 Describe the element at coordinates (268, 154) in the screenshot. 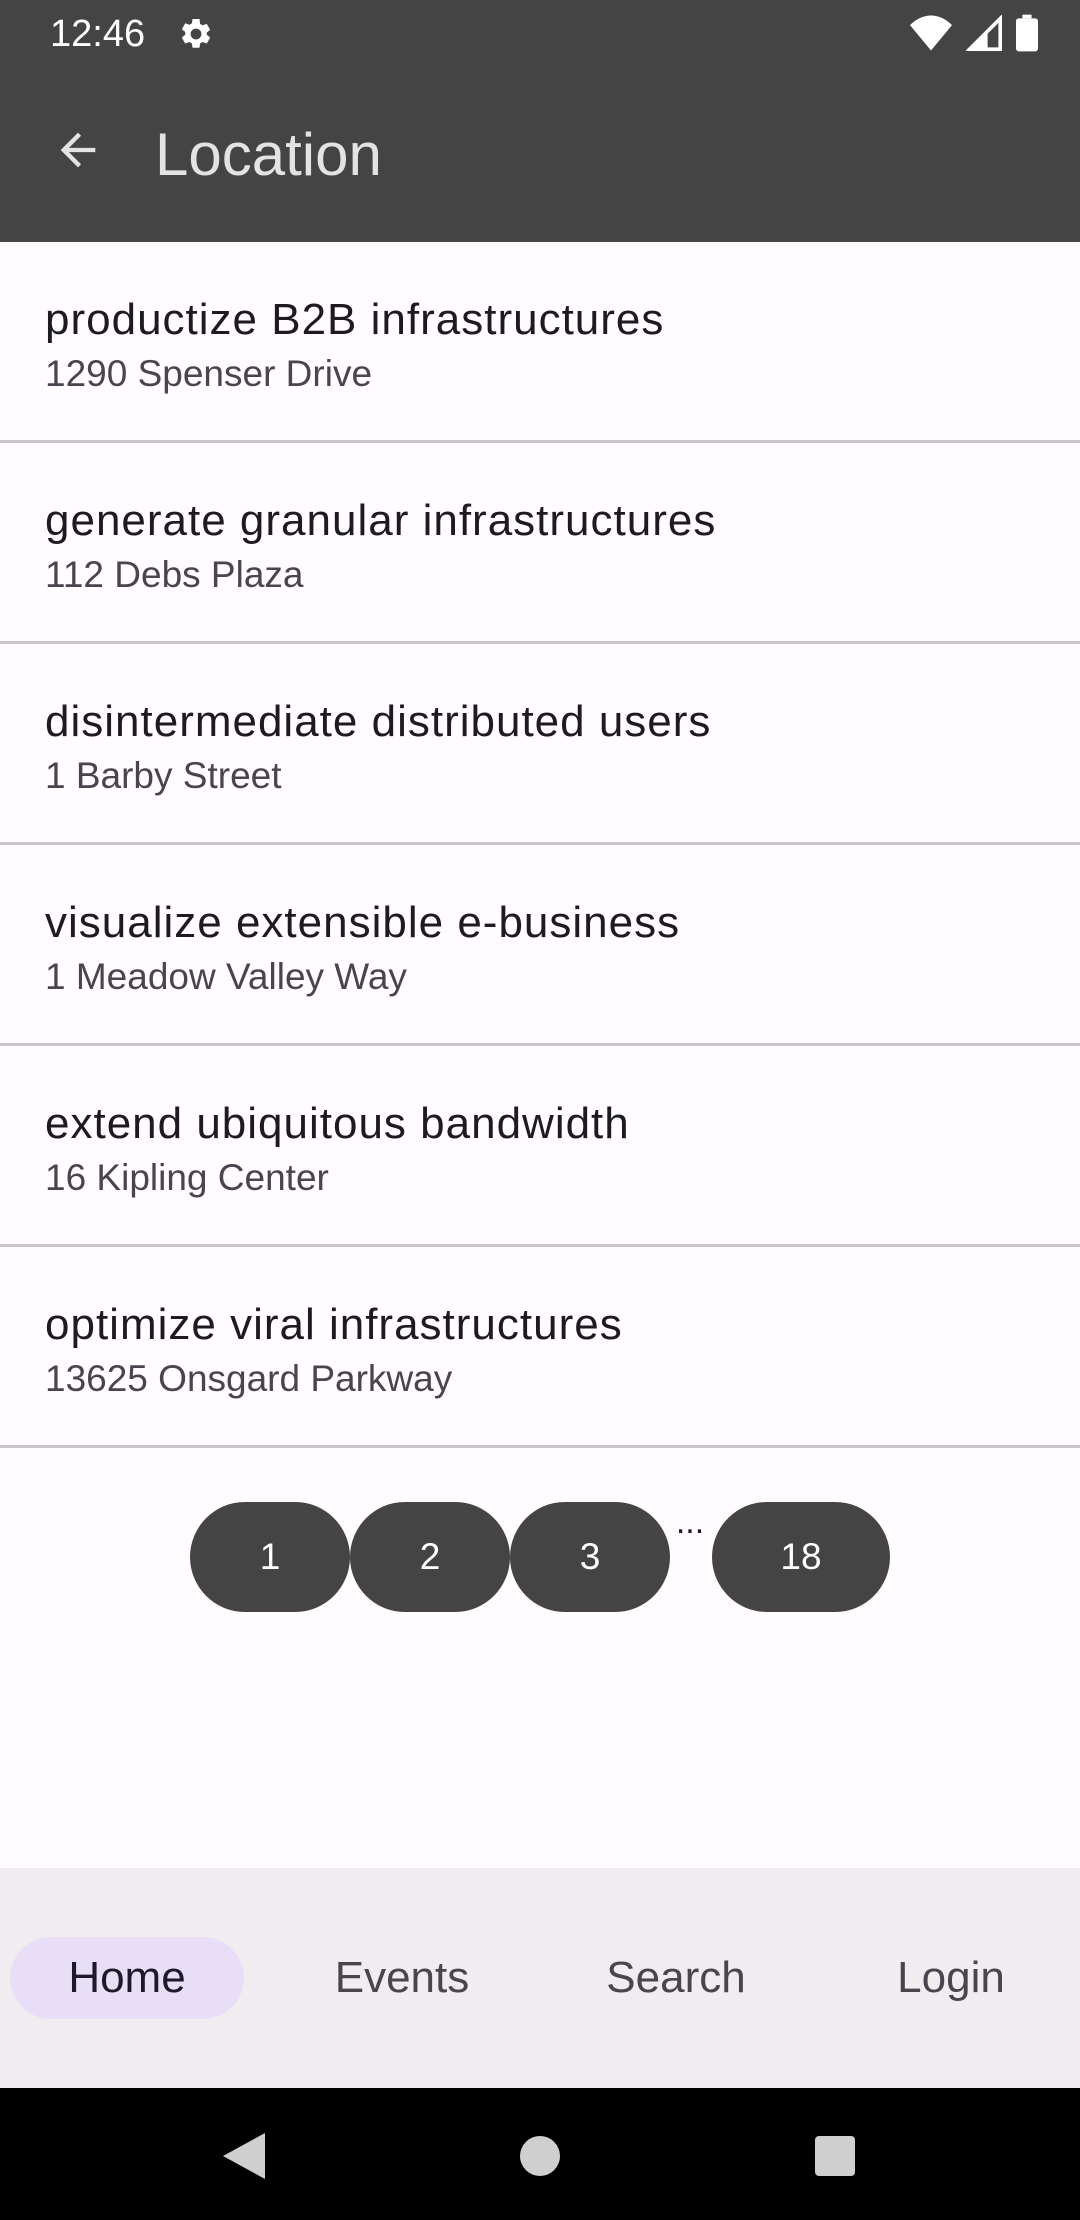

I see `page-title: Location` at that location.